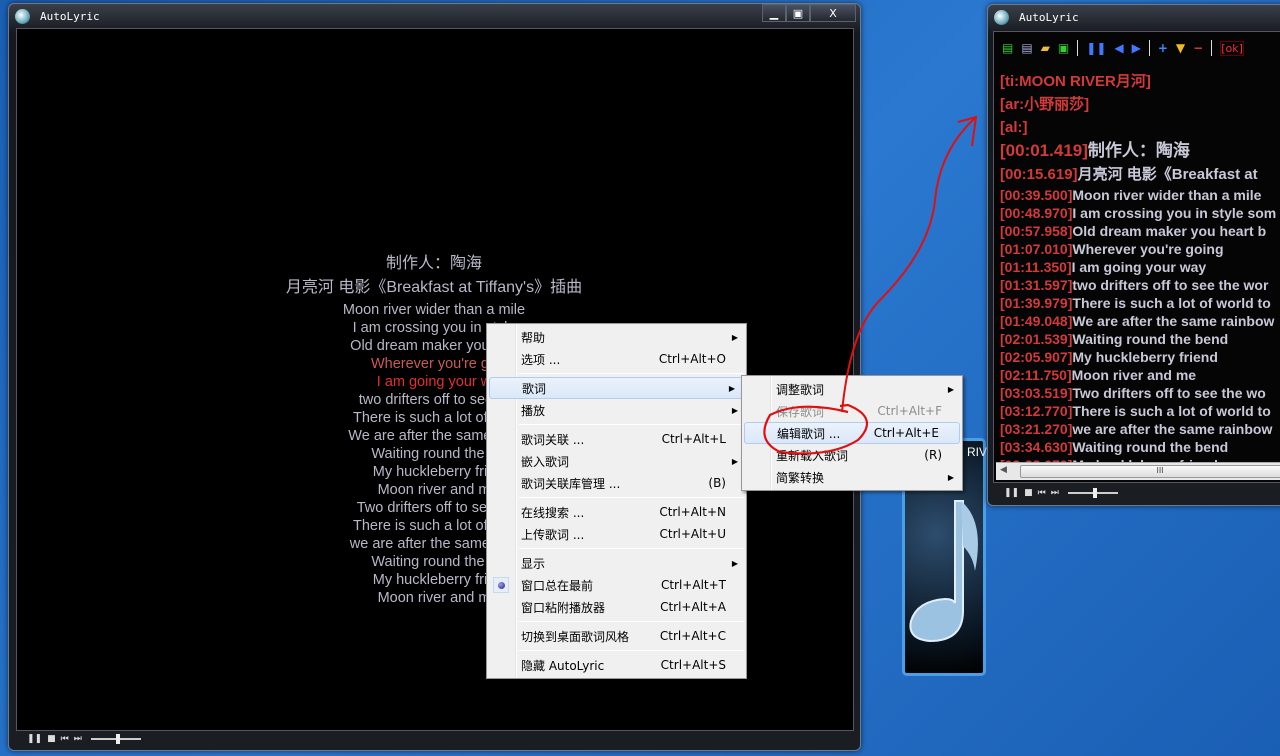 Image resolution: width=1280 pixels, height=756 pixels. What do you see at coordinates (616, 337) in the screenshot?
I see `menu-item: 帮助 ▶` at bounding box center [616, 337].